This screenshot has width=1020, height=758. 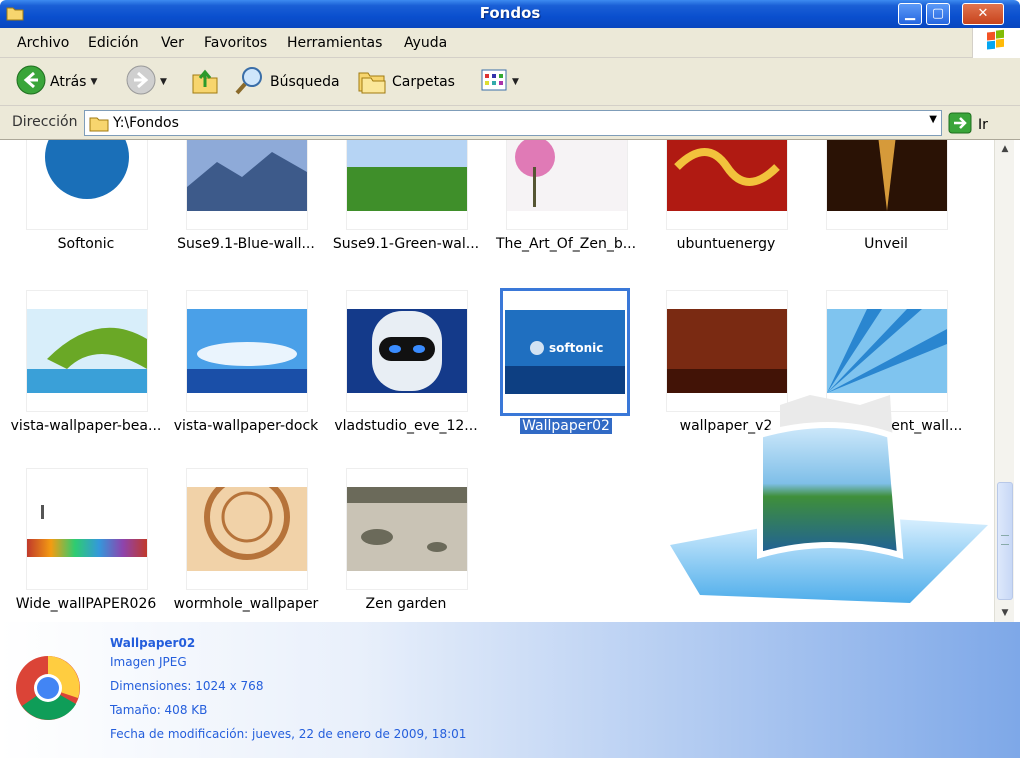 What do you see at coordinates (153, 643) in the screenshot?
I see `detail-file-name: Wallpaper02` at bounding box center [153, 643].